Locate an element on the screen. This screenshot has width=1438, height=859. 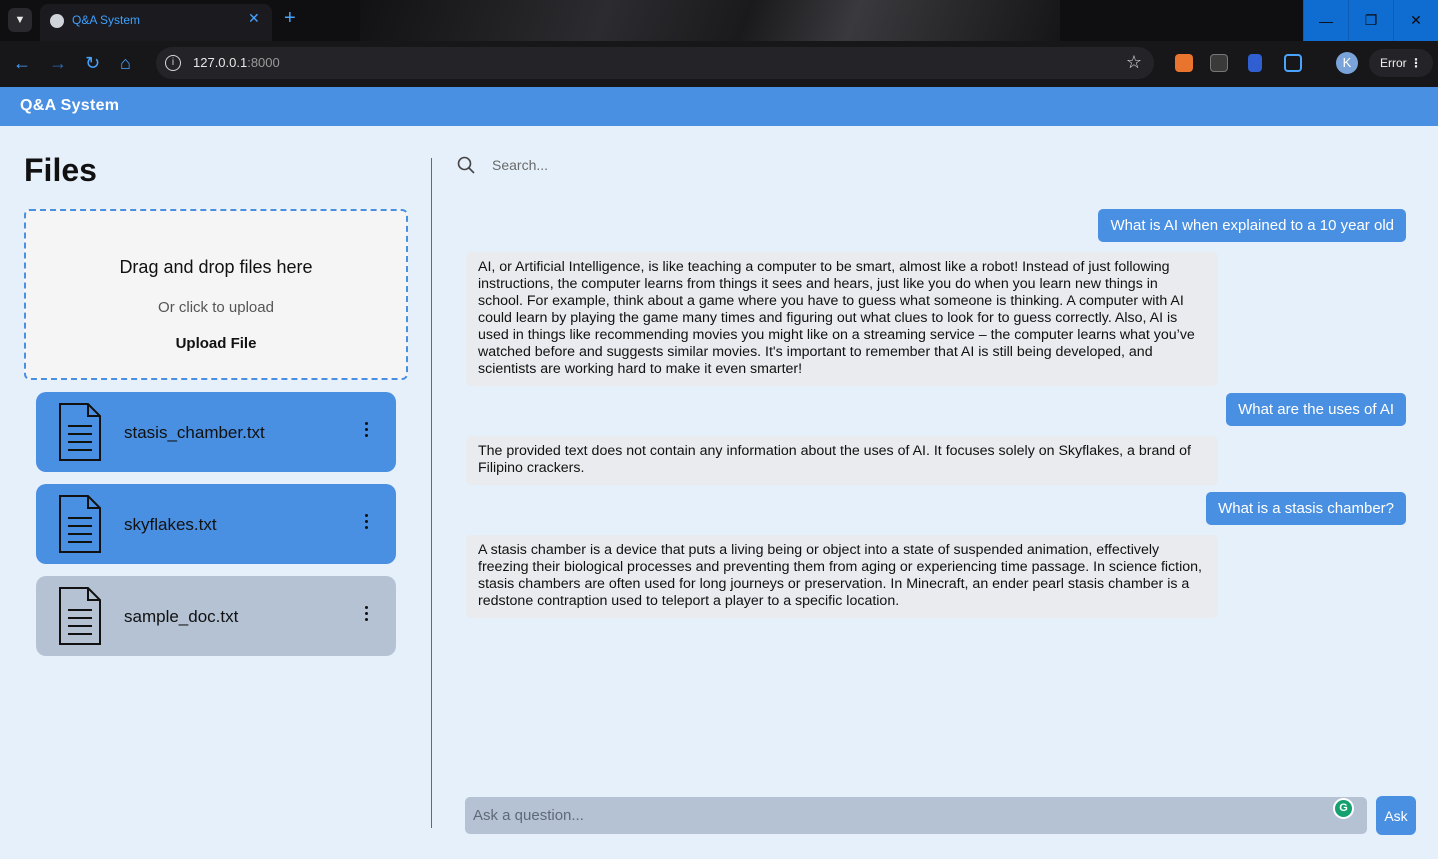
window-controls: — ❐ ✕ is located at coordinates (1370, 20).